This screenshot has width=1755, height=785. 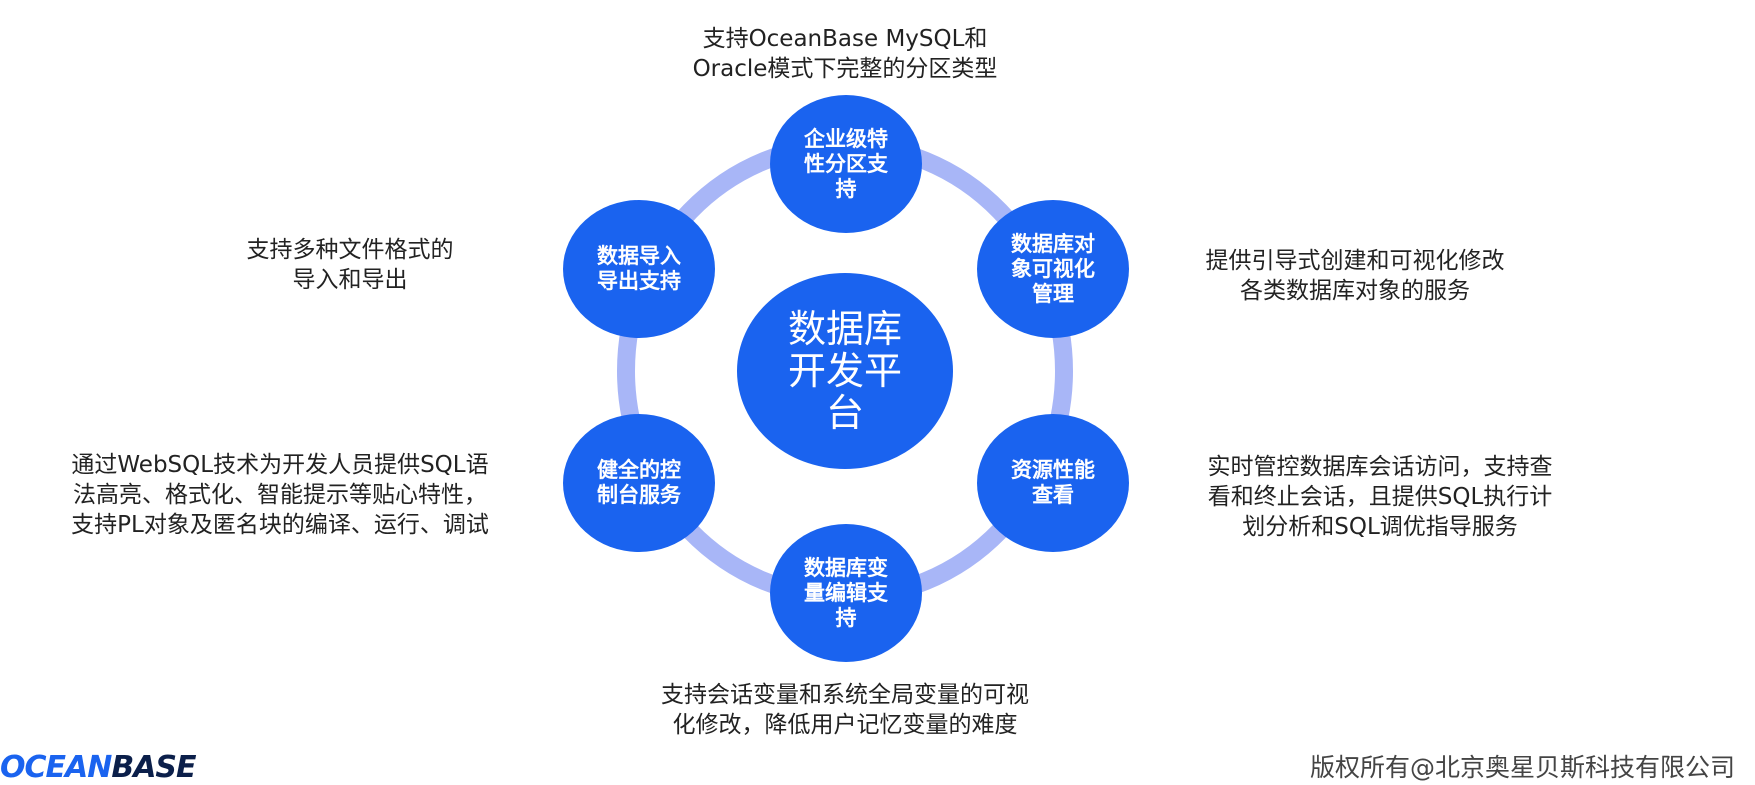 I want to click on node-object-management-label: 数据库对 象可视化 管理, so click(x=1053, y=268).